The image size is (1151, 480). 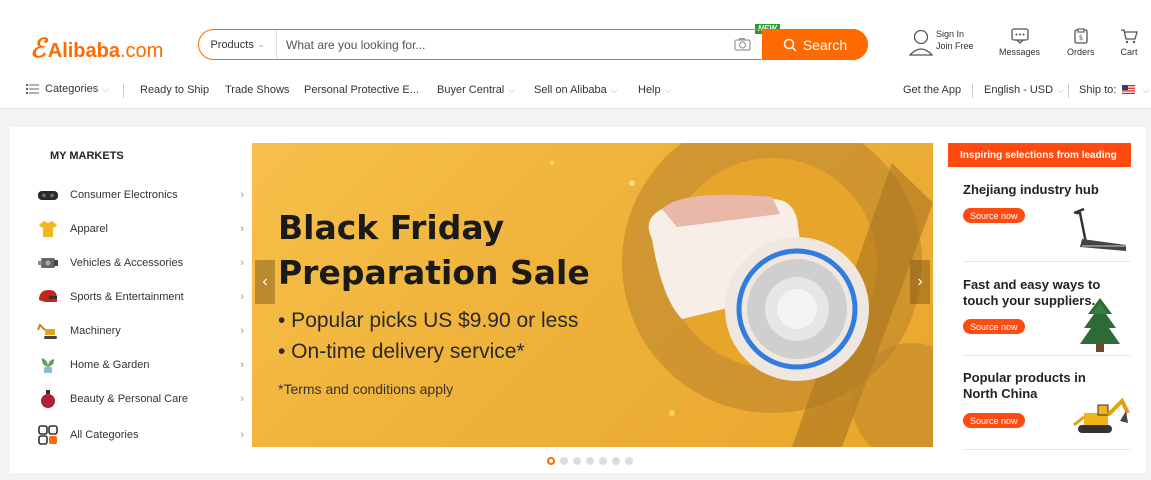 What do you see at coordinates (174, 90) in the screenshot?
I see `nav-link-ready-to-ship: Ready to Ship` at bounding box center [174, 90].